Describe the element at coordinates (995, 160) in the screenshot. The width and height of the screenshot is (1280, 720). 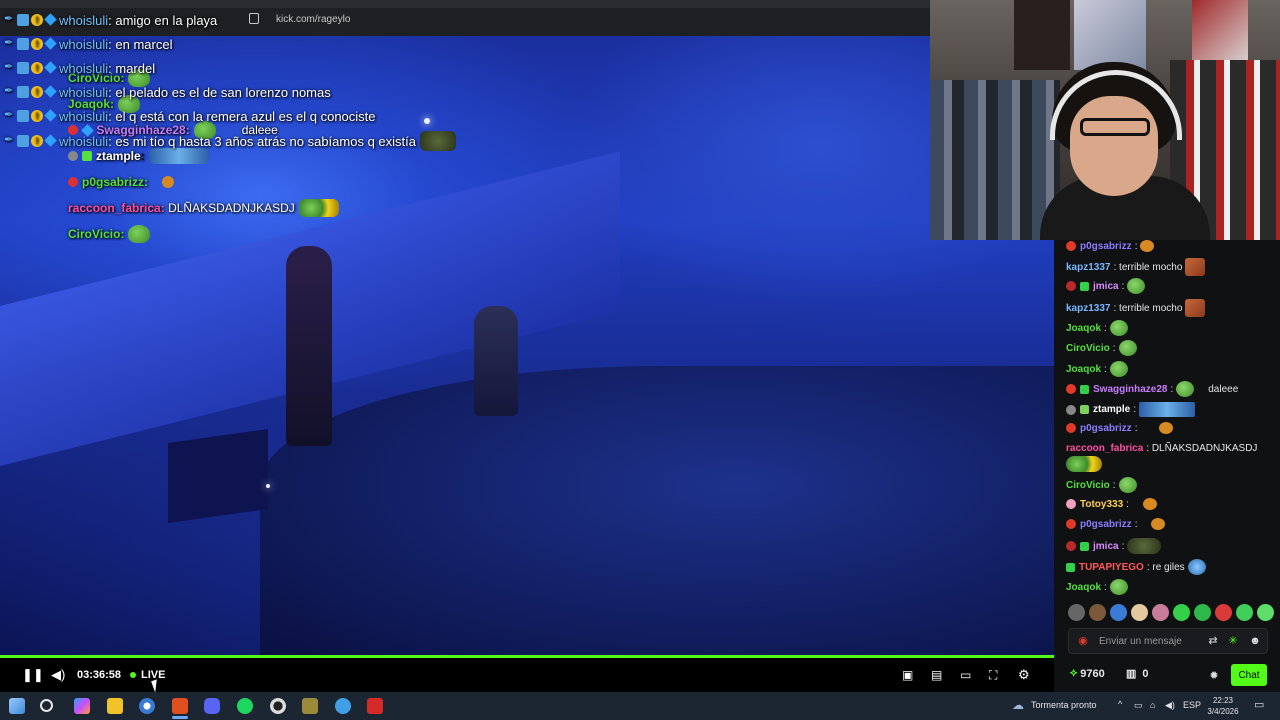
I see `clothes-rack` at that location.